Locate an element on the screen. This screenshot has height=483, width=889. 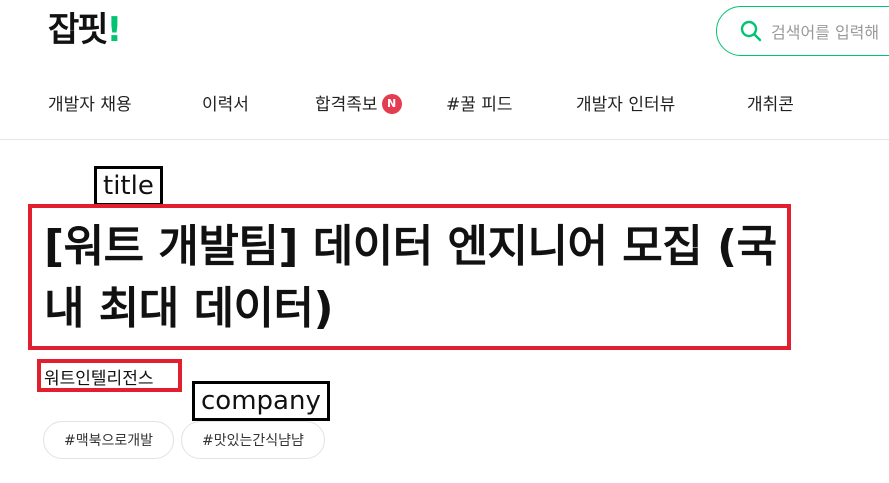
nav-item-pass-tips: 합격족보 N is located at coordinates (358, 105).